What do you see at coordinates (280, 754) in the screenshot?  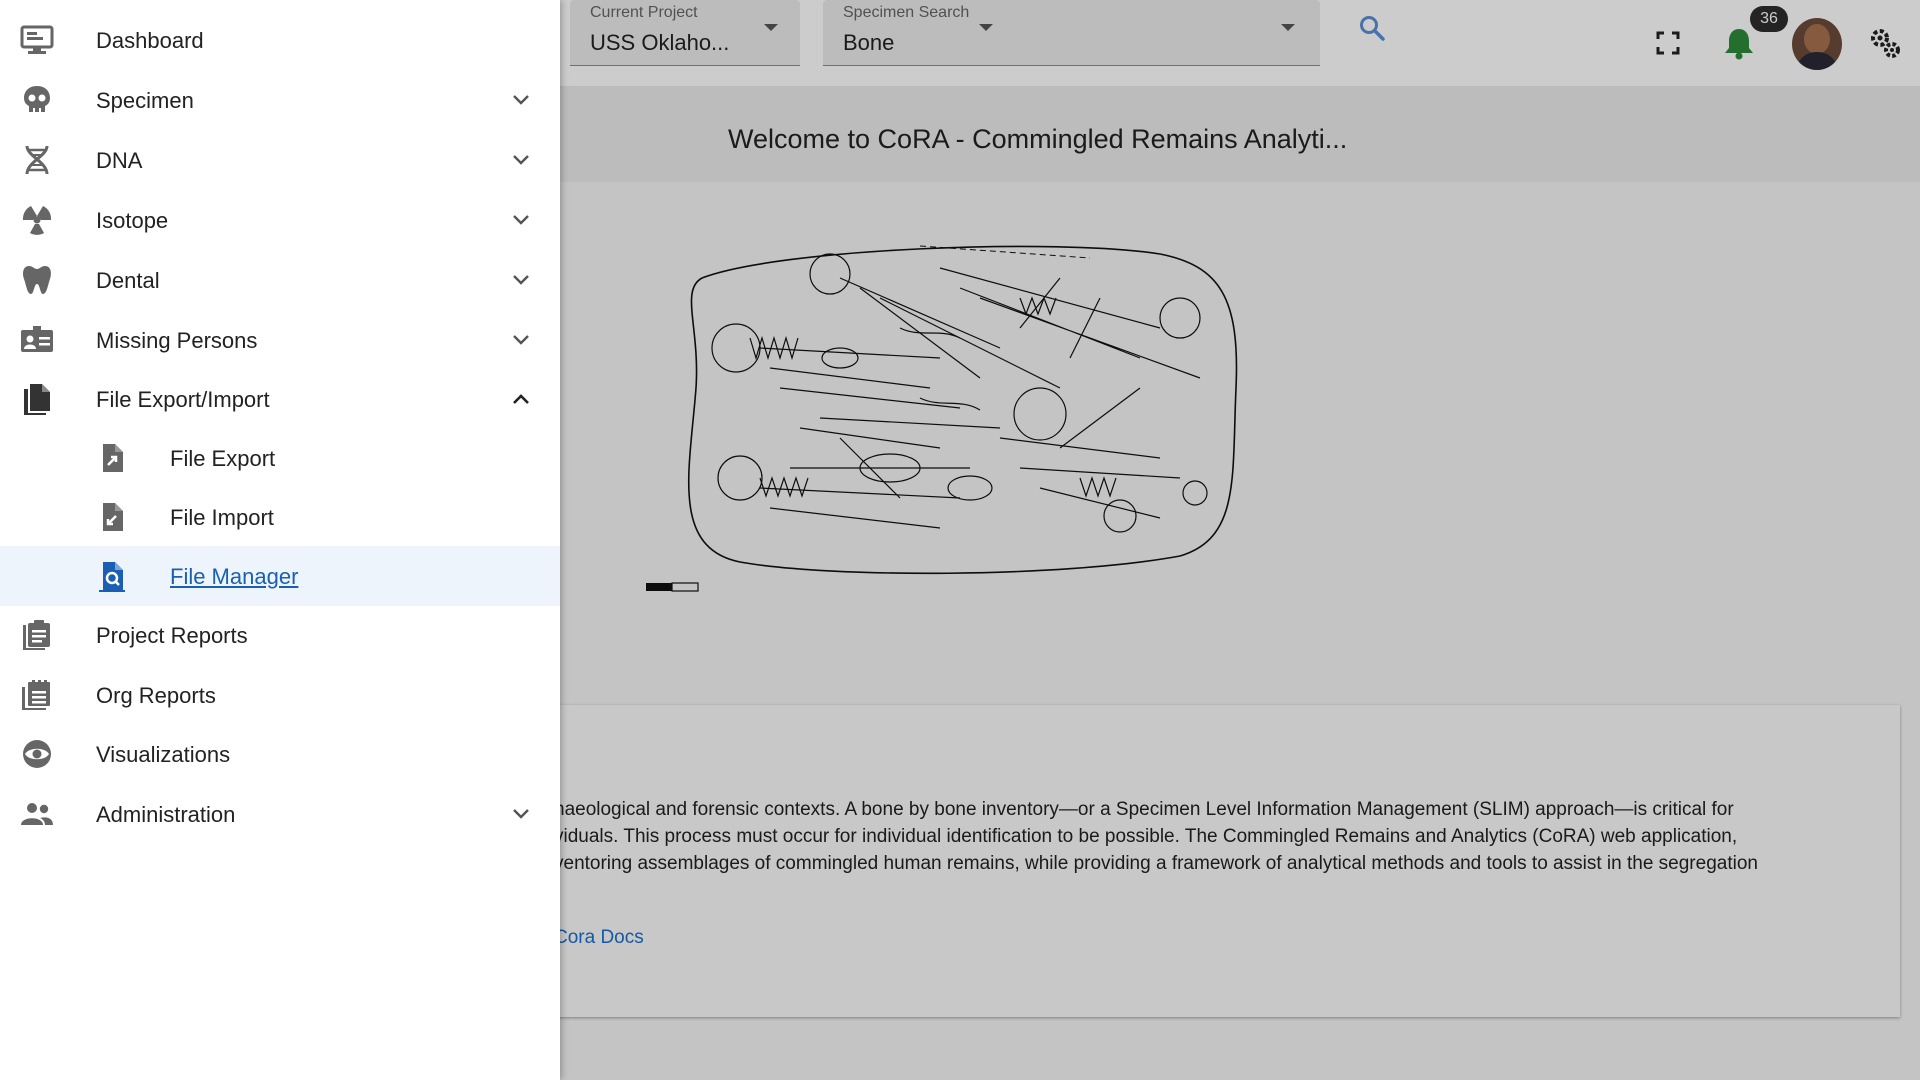 I see `sidebar-item-visualizations: Visualizations` at bounding box center [280, 754].